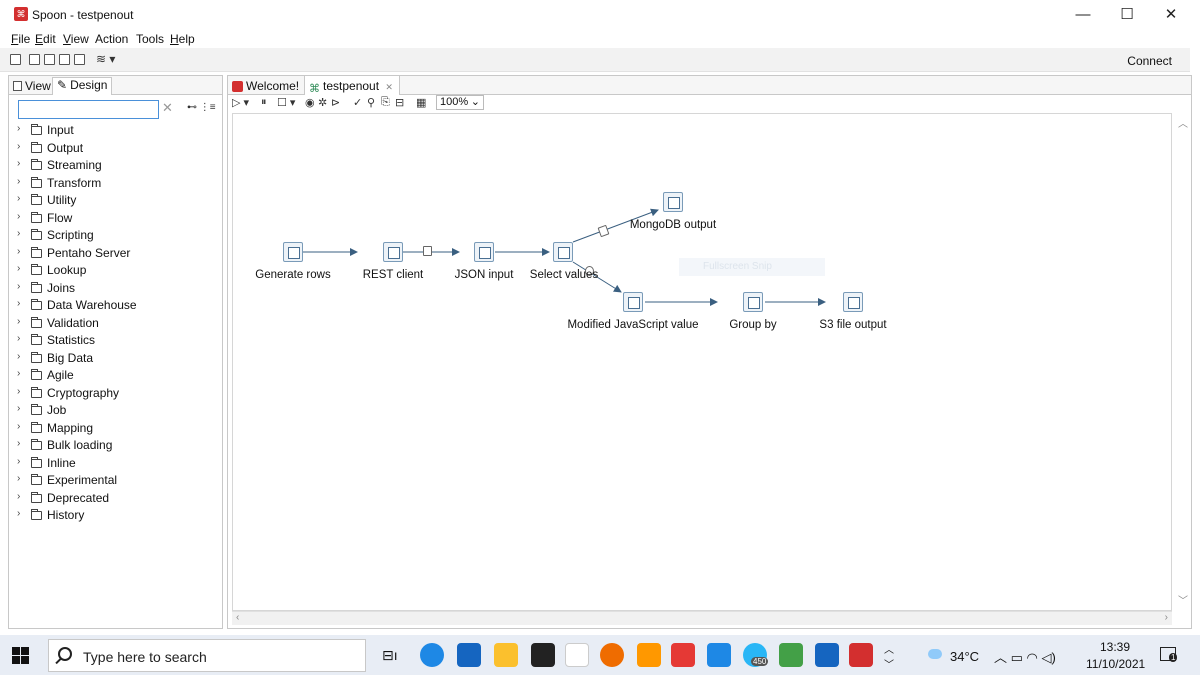  What do you see at coordinates (79, 59) in the screenshot?
I see `save-as-icon` at bounding box center [79, 59].